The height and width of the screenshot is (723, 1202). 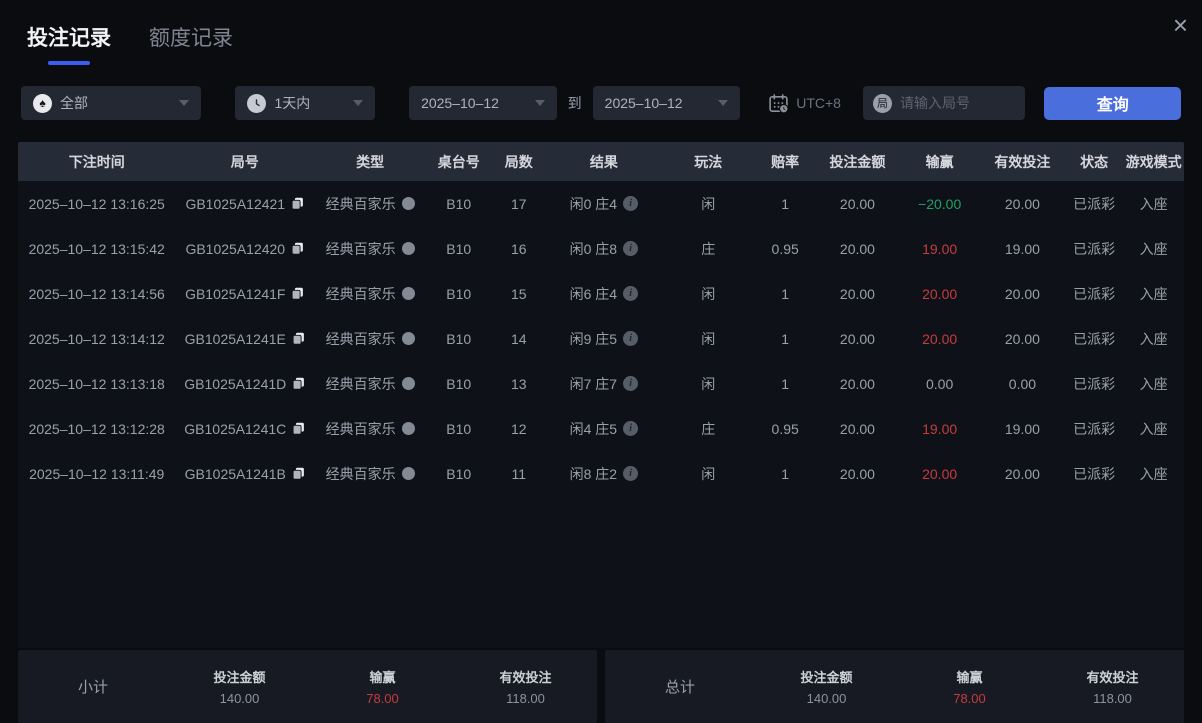 What do you see at coordinates (666, 103) in the screenshot?
I see `date-to-dropdown: 2025–10–12` at bounding box center [666, 103].